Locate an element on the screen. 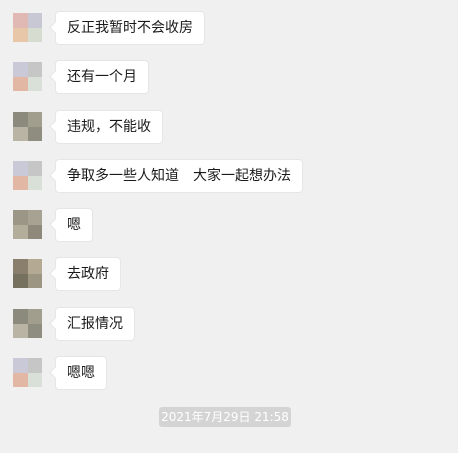 The height and width of the screenshot is (453, 458). message-bubble: 还有一个月 is located at coordinates (102, 77).